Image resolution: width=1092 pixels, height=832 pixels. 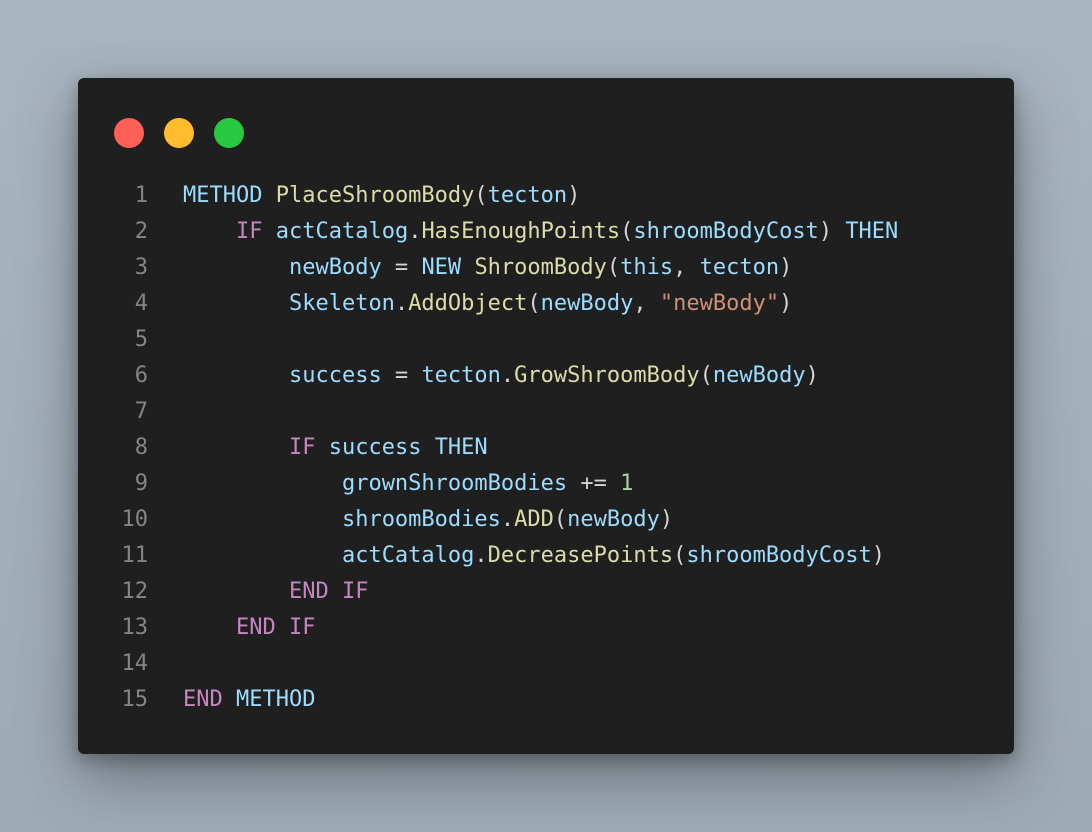 I want to click on line-source: METHOD PlaceShroomBody(tecton), so click(x=364, y=196).